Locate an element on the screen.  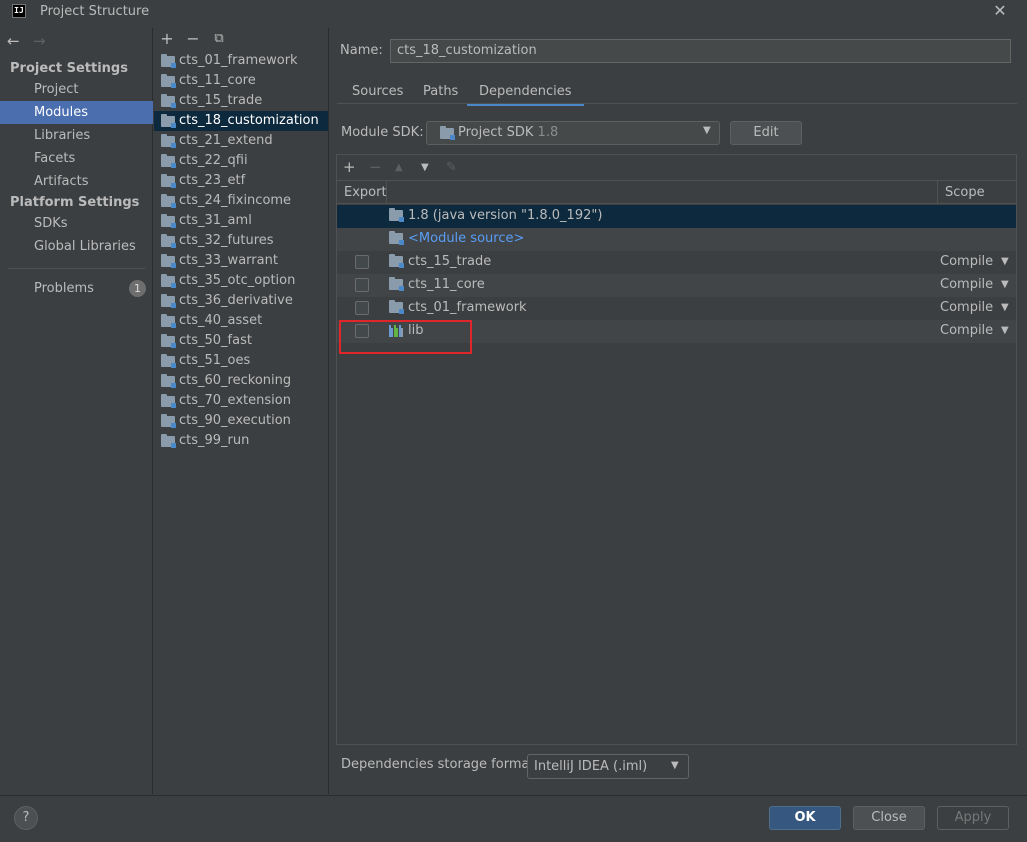
module-item-label: cts_15_trade is located at coordinates (221, 100).